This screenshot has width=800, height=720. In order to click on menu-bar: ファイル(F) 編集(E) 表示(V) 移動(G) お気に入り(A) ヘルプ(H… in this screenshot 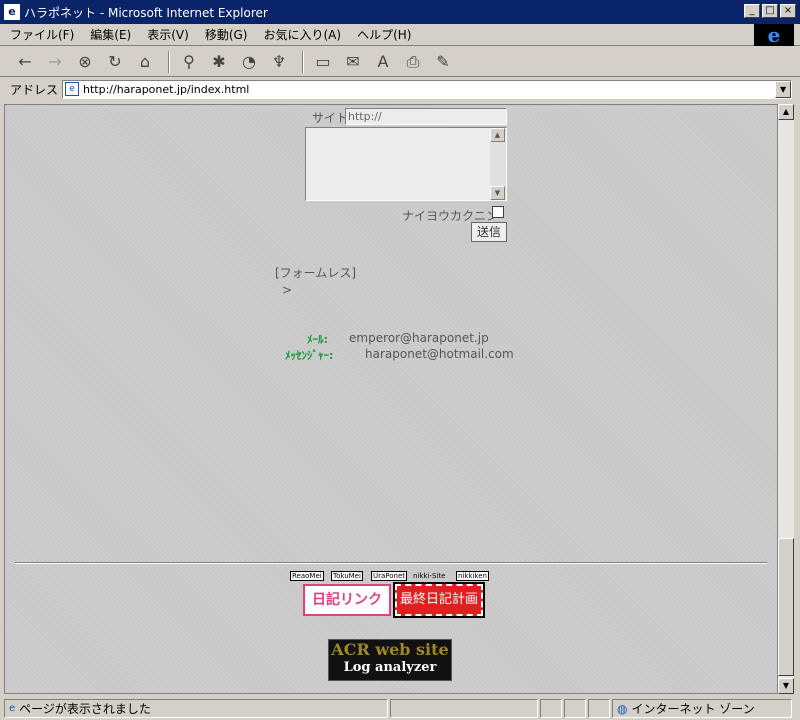, I will do `click(400, 35)`.